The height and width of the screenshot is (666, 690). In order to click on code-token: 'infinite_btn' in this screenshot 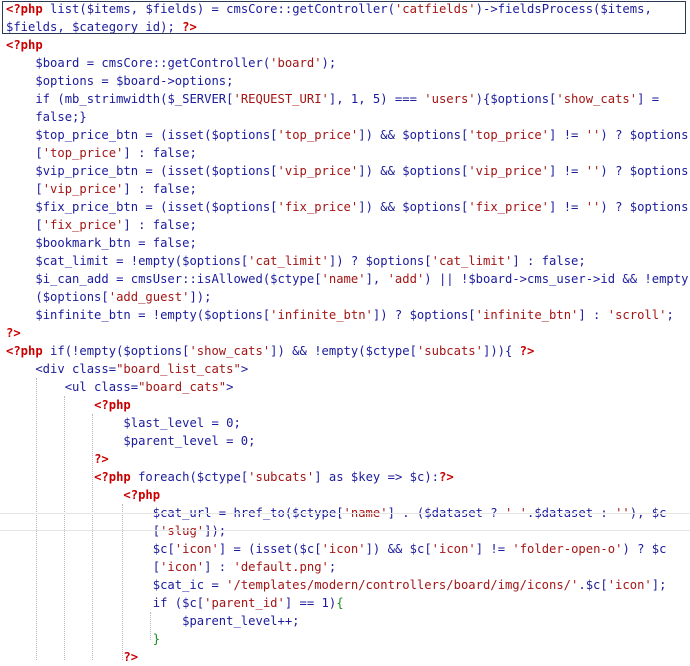, I will do `click(527, 315)`.